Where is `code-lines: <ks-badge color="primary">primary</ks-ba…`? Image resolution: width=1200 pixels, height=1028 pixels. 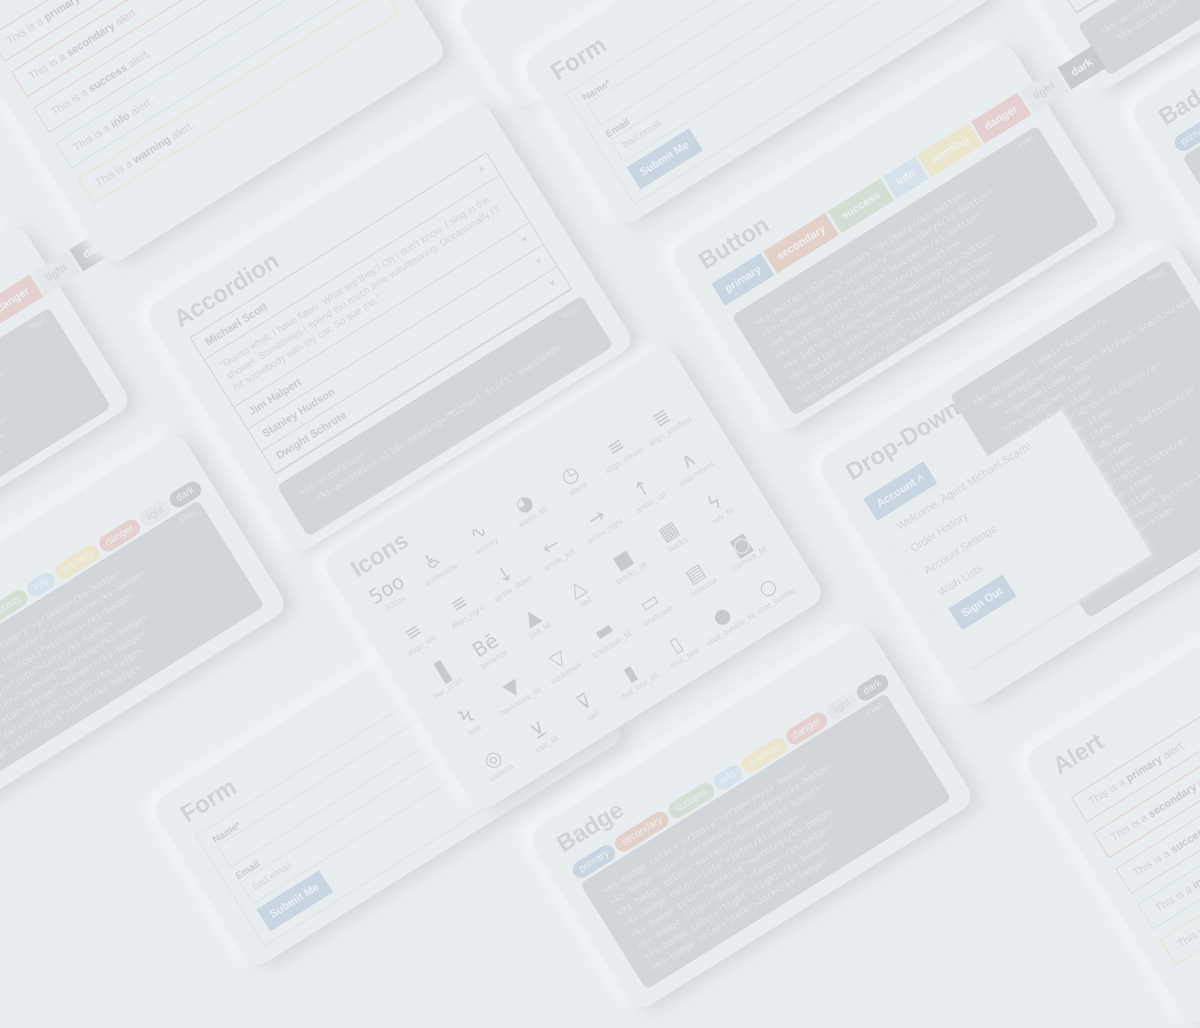 code-lines: <ks-badge color="primary">primary</ks-ba… is located at coordinates (132, 648).